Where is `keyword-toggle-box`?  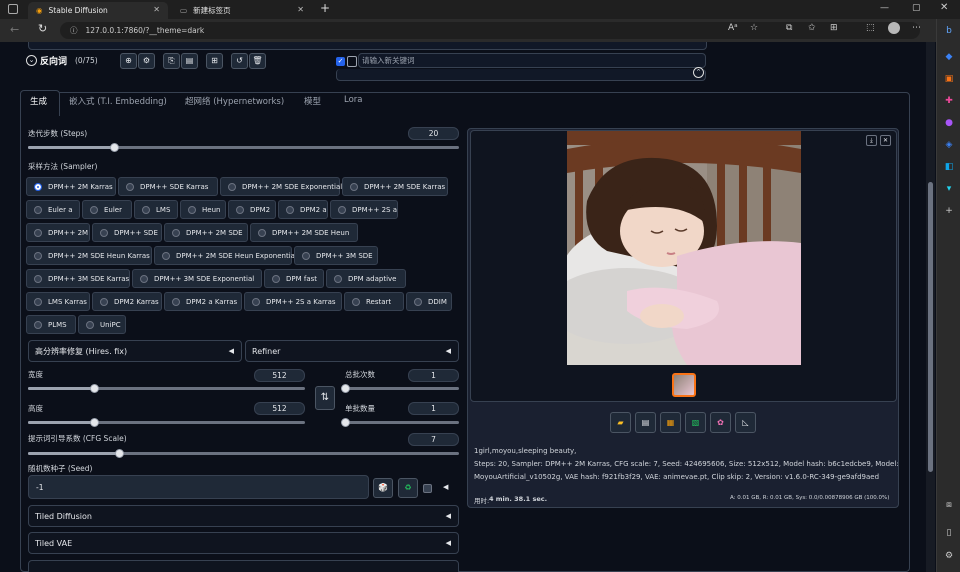
keyword-toggle-box is located at coordinates (352, 61).